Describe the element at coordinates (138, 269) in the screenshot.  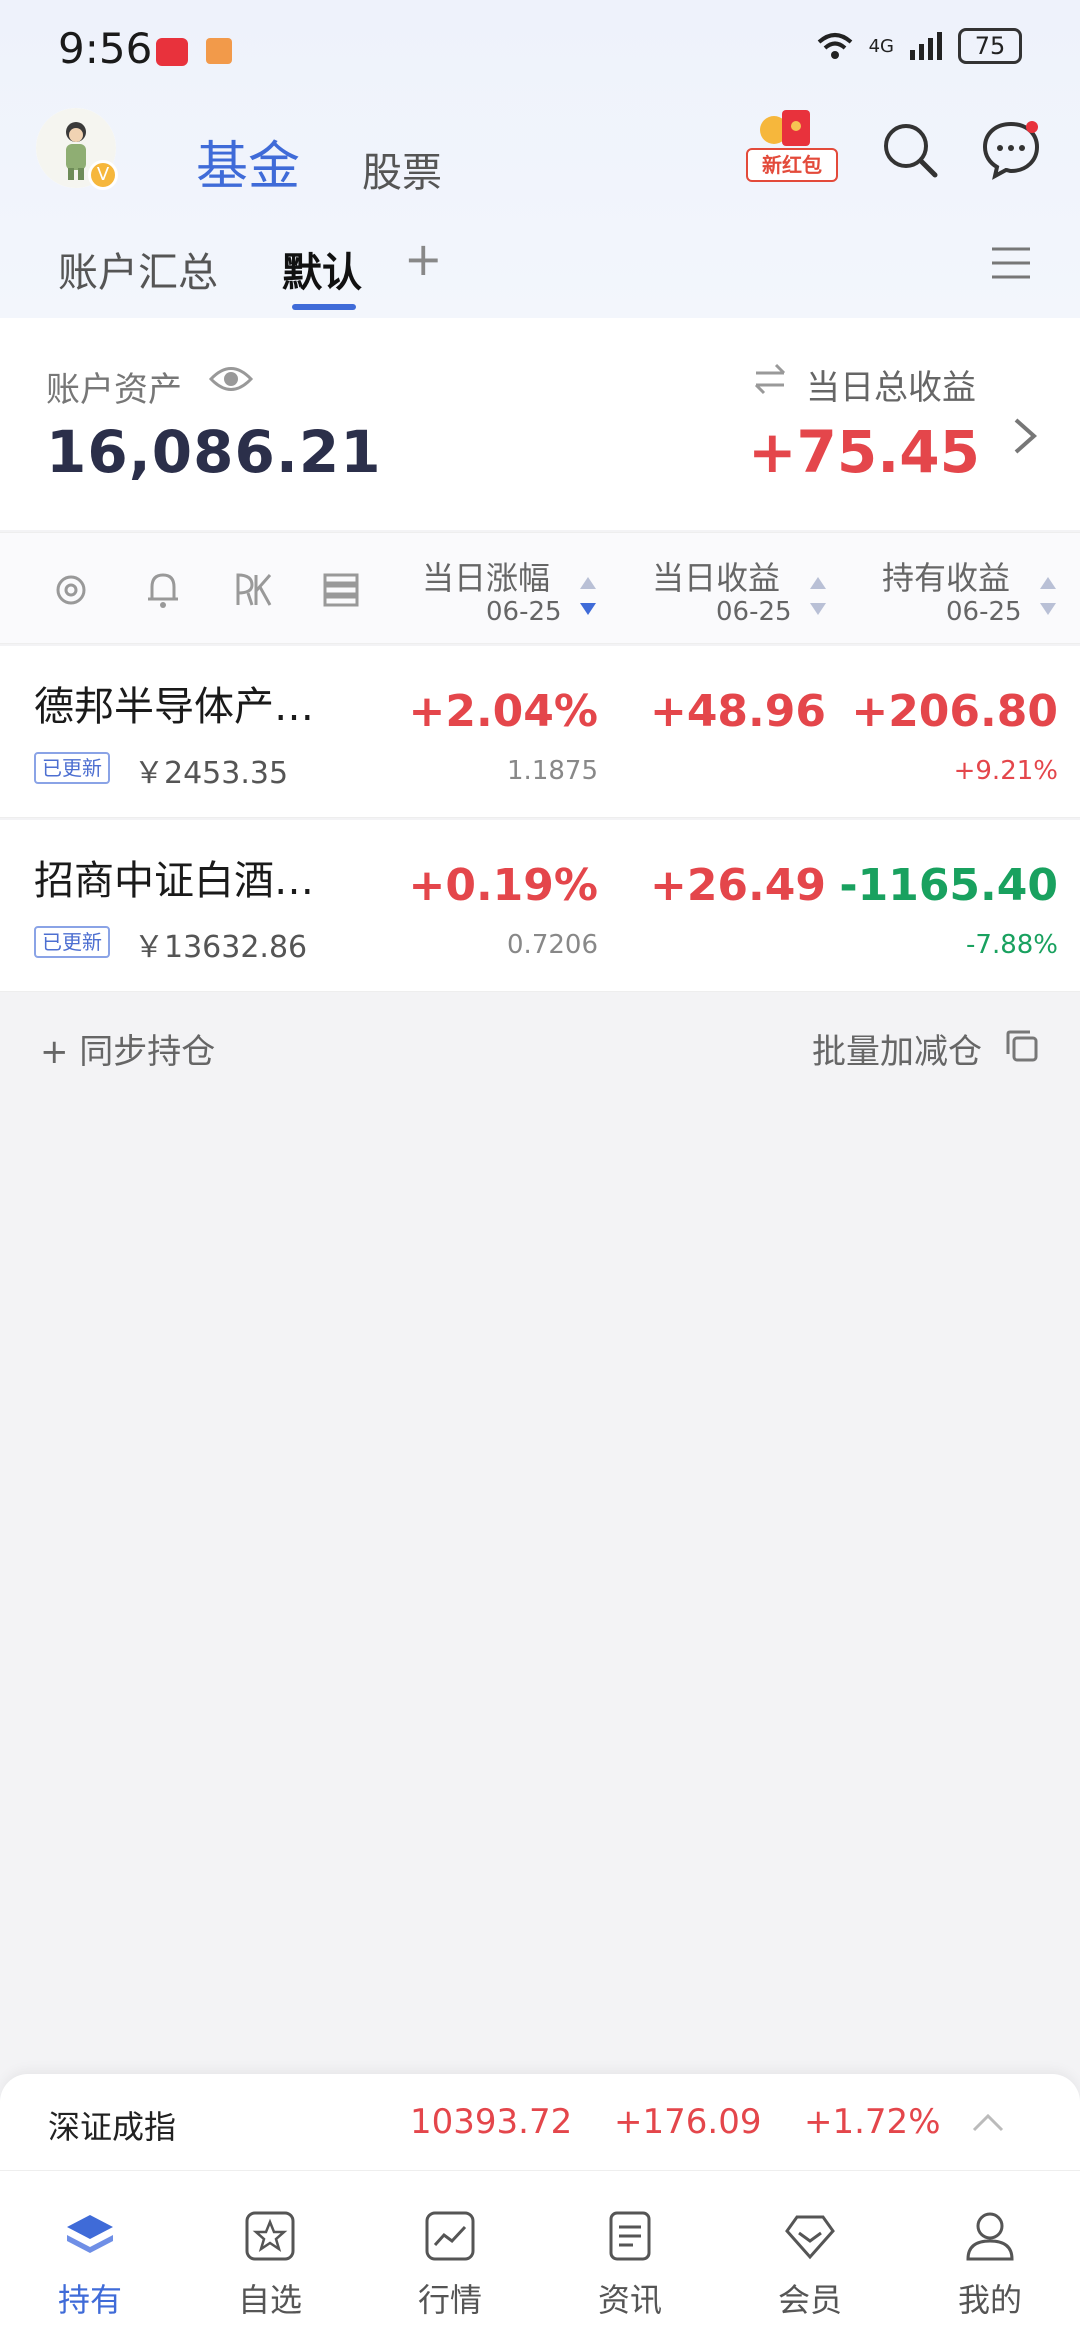
I see `tab-account-summary: 账户汇总` at that location.